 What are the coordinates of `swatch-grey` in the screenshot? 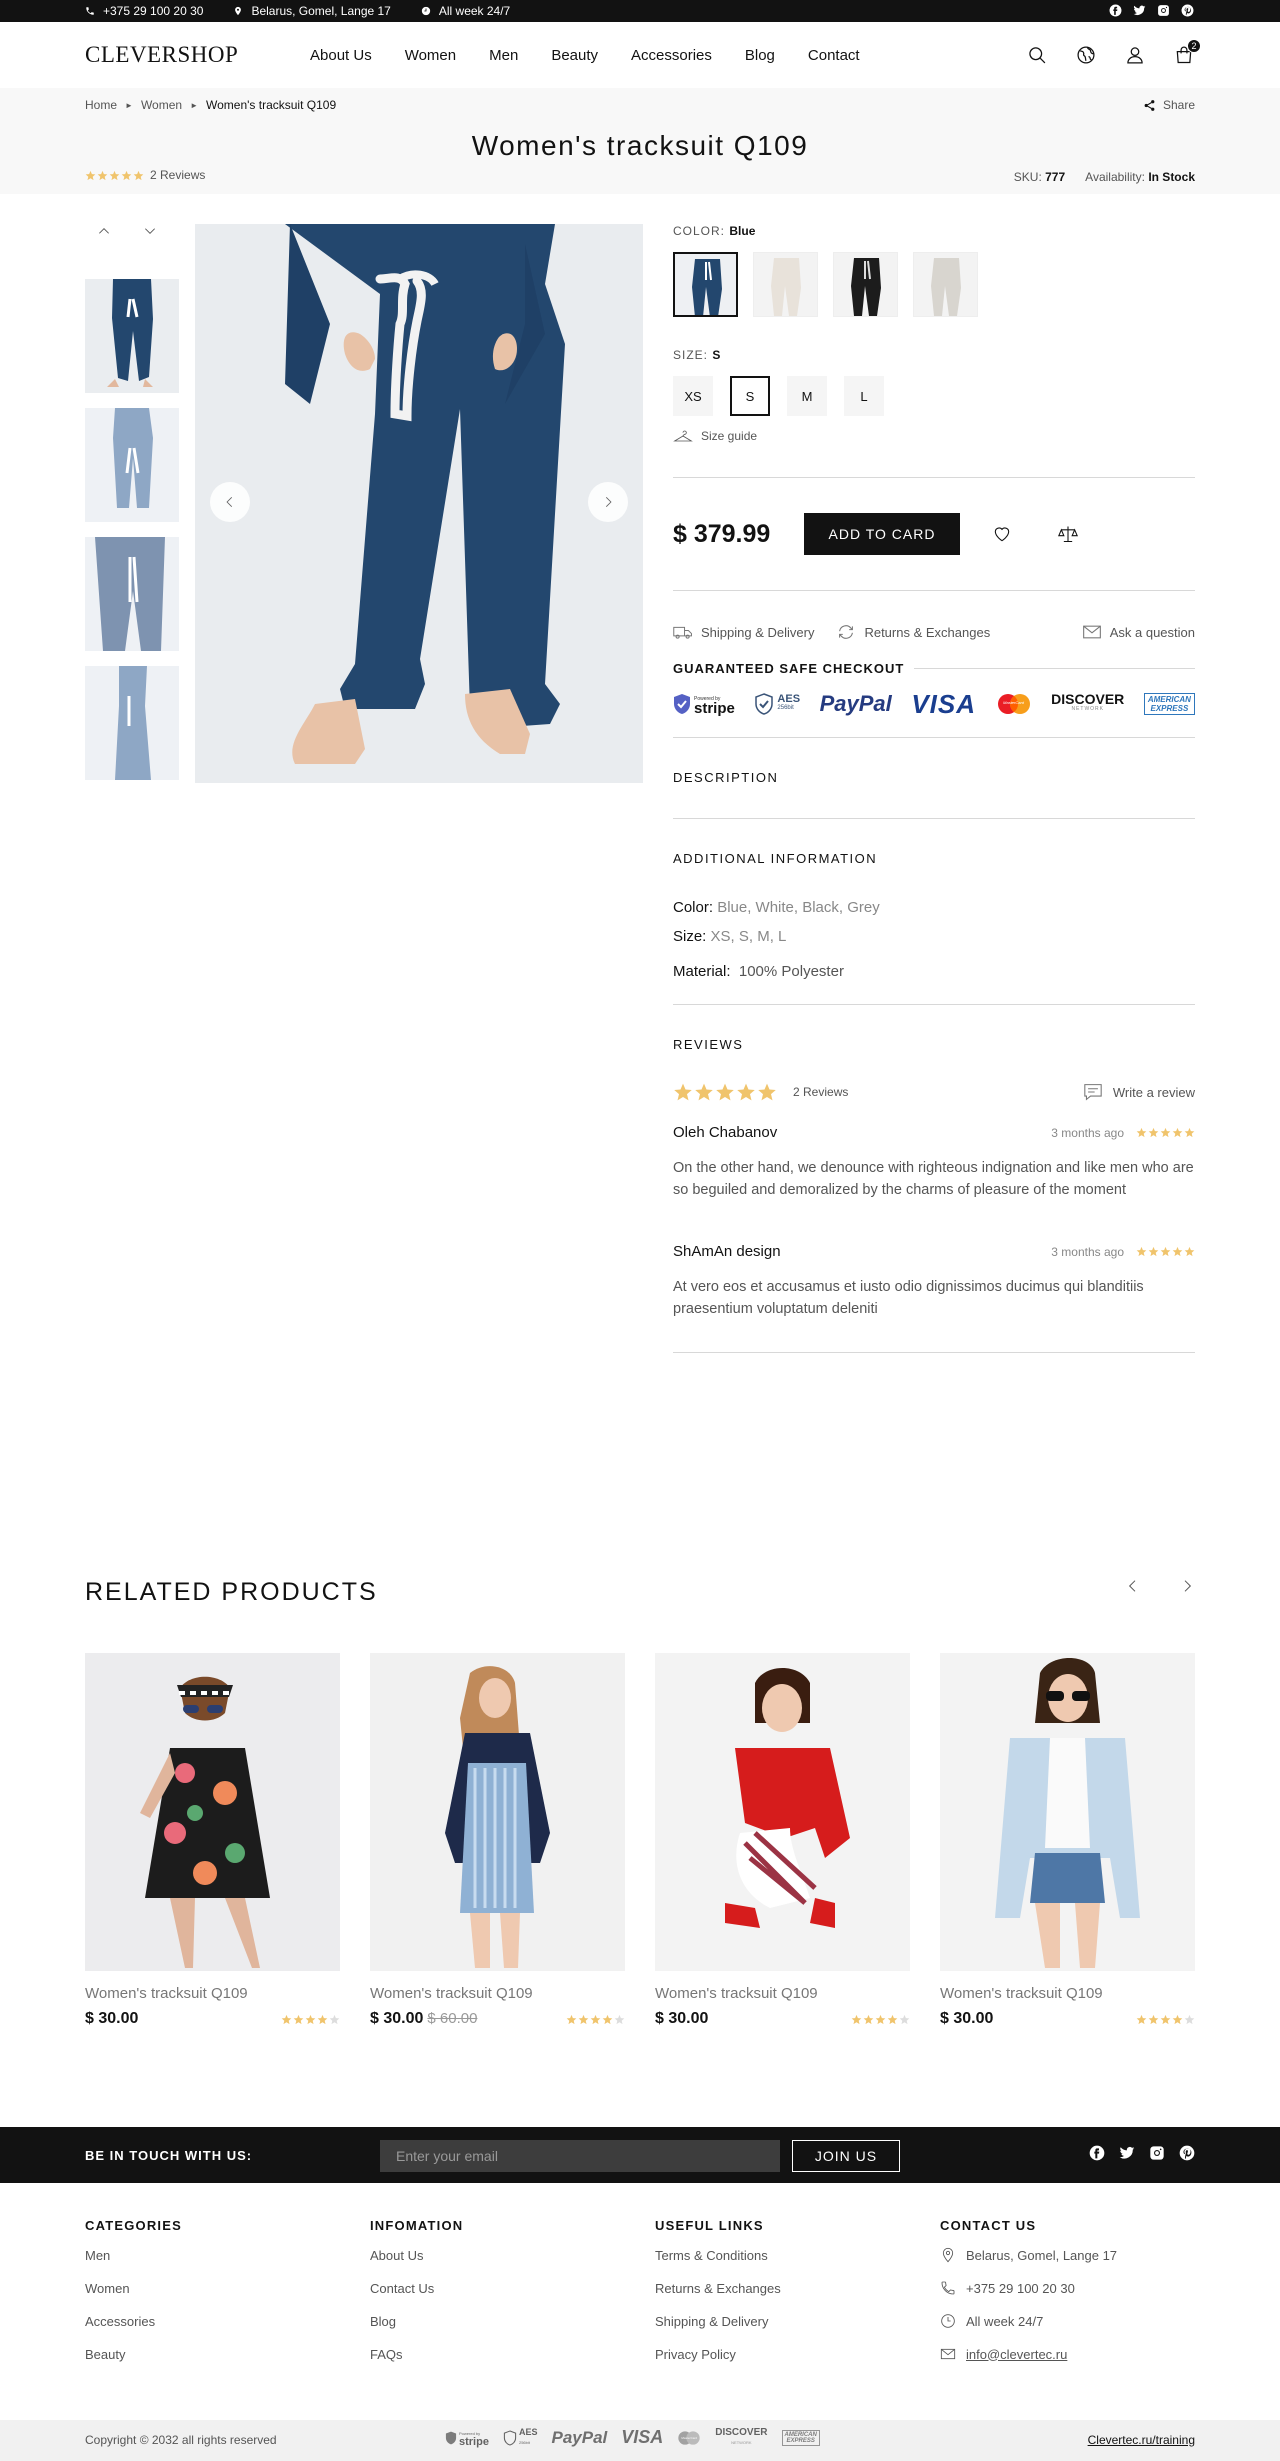 It's located at (945, 284).